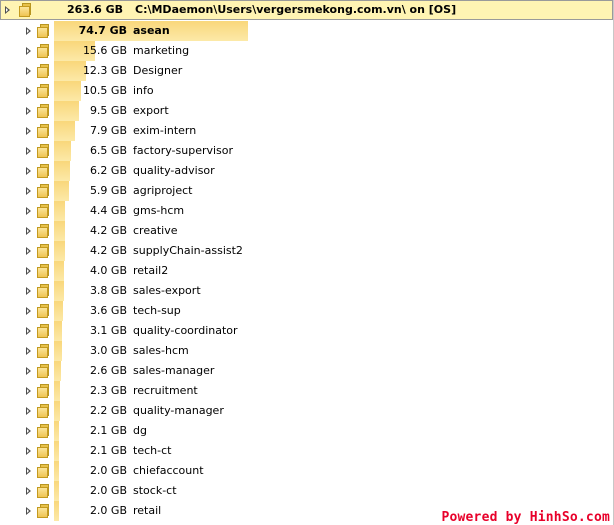 The width and height of the screenshot is (614, 525). What do you see at coordinates (306, 231) in the screenshot?
I see `folder-row: 4.2 GB creative` at bounding box center [306, 231].